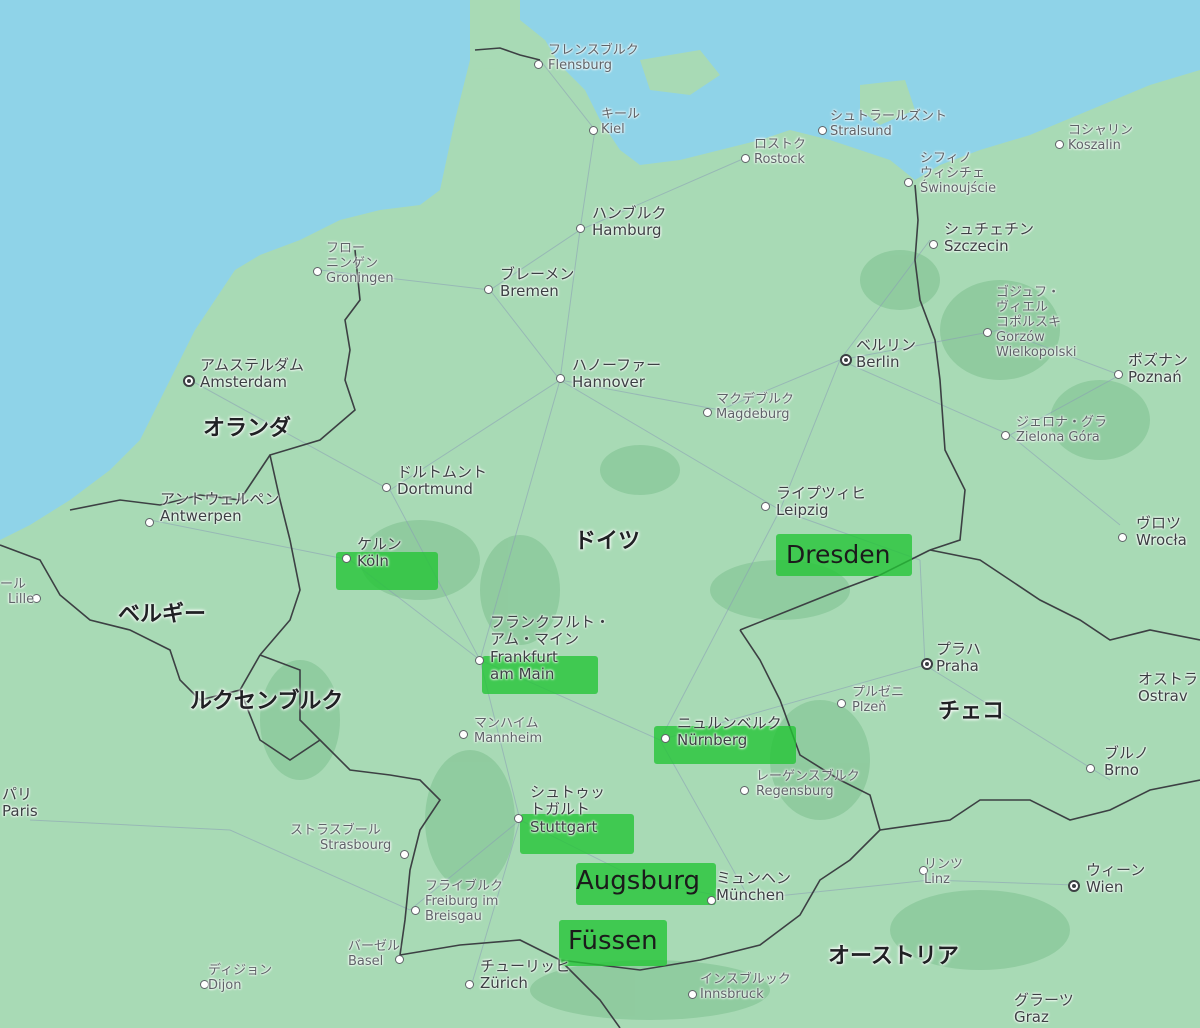  I want to click on city-dot-dortmund, so click(386, 487).